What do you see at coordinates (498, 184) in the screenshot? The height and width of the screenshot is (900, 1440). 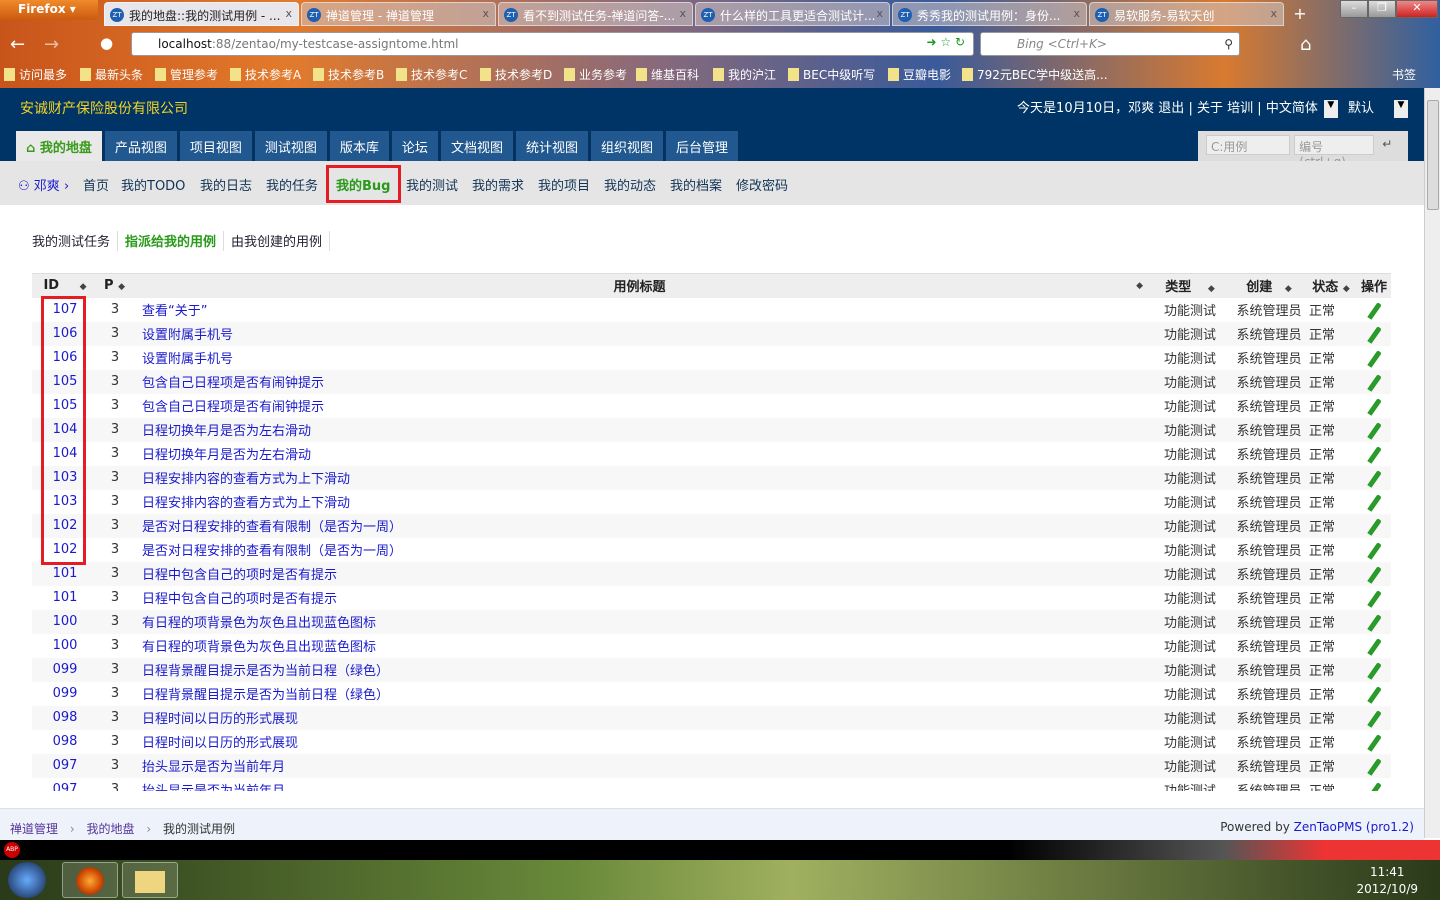 I see `subnav-item: 我的需求` at bounding box center [498, 184].